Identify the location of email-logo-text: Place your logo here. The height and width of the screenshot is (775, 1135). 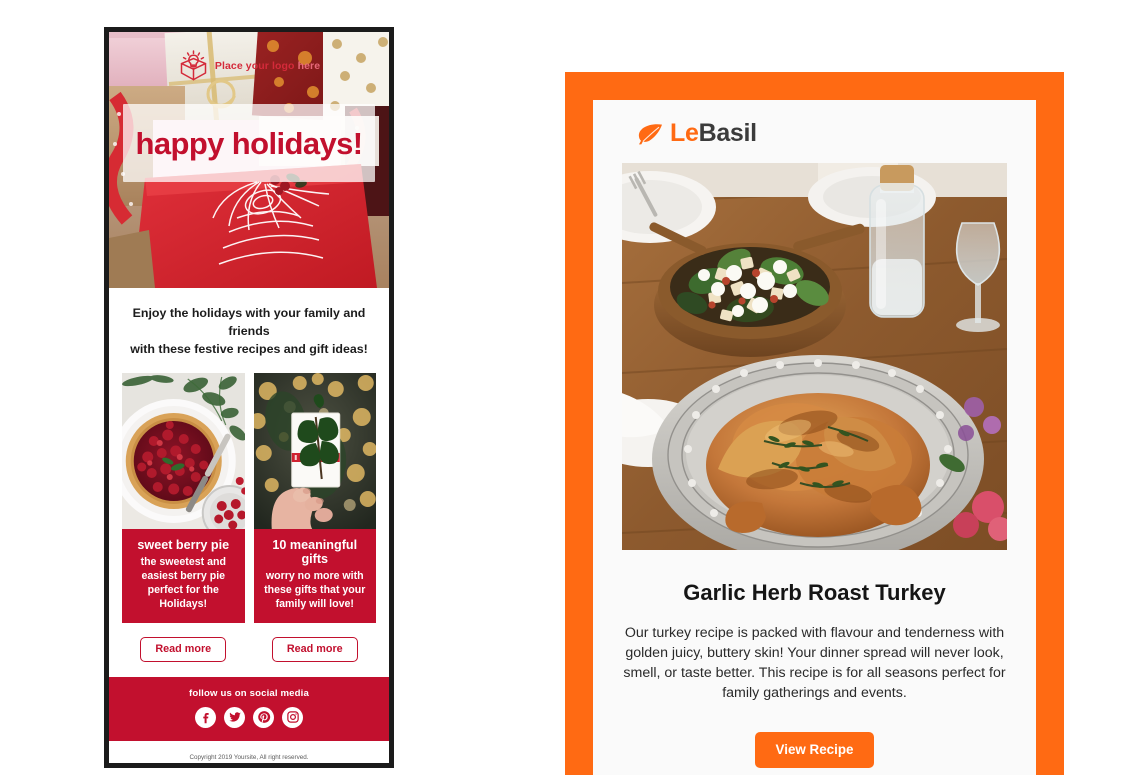
(267, 66).